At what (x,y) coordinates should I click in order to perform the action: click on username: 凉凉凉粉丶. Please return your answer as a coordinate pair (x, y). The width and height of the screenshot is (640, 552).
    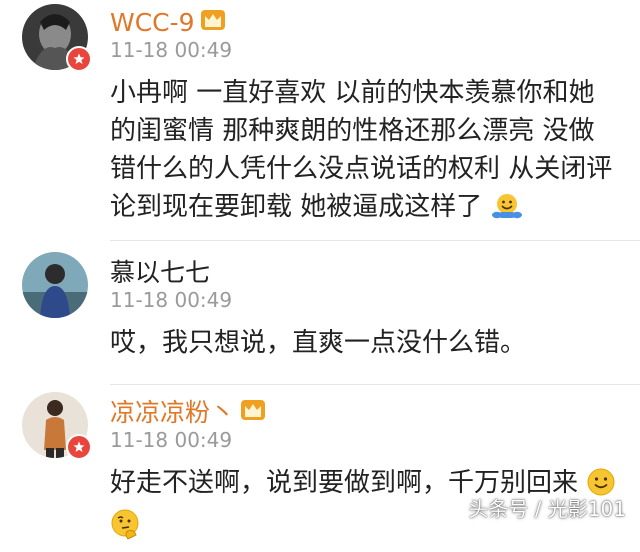
    Looking at the image, I should click on (172, 412).